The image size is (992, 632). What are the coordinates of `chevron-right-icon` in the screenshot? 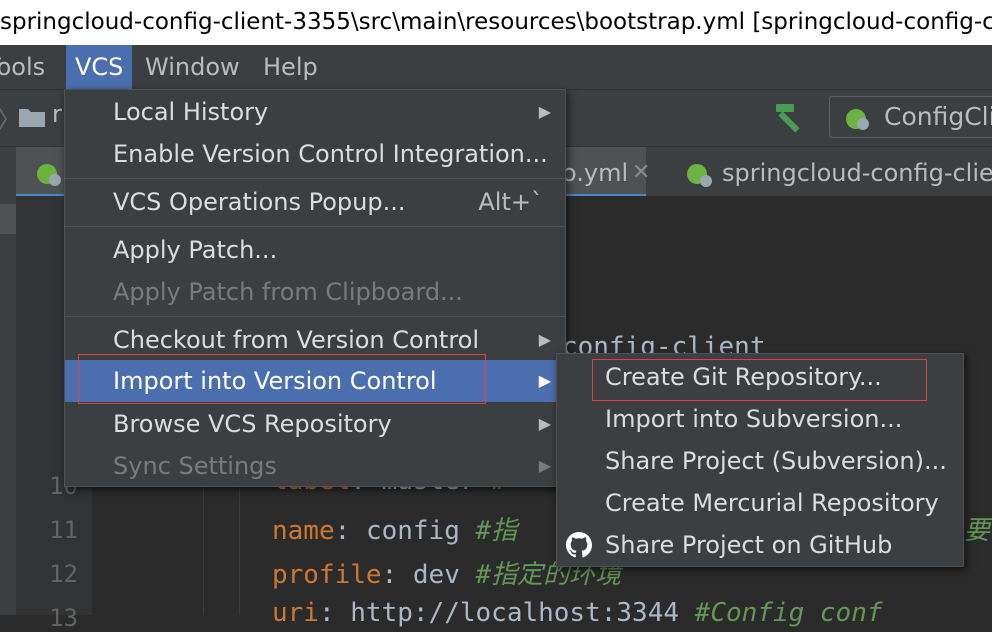 It's located at (3, 119).